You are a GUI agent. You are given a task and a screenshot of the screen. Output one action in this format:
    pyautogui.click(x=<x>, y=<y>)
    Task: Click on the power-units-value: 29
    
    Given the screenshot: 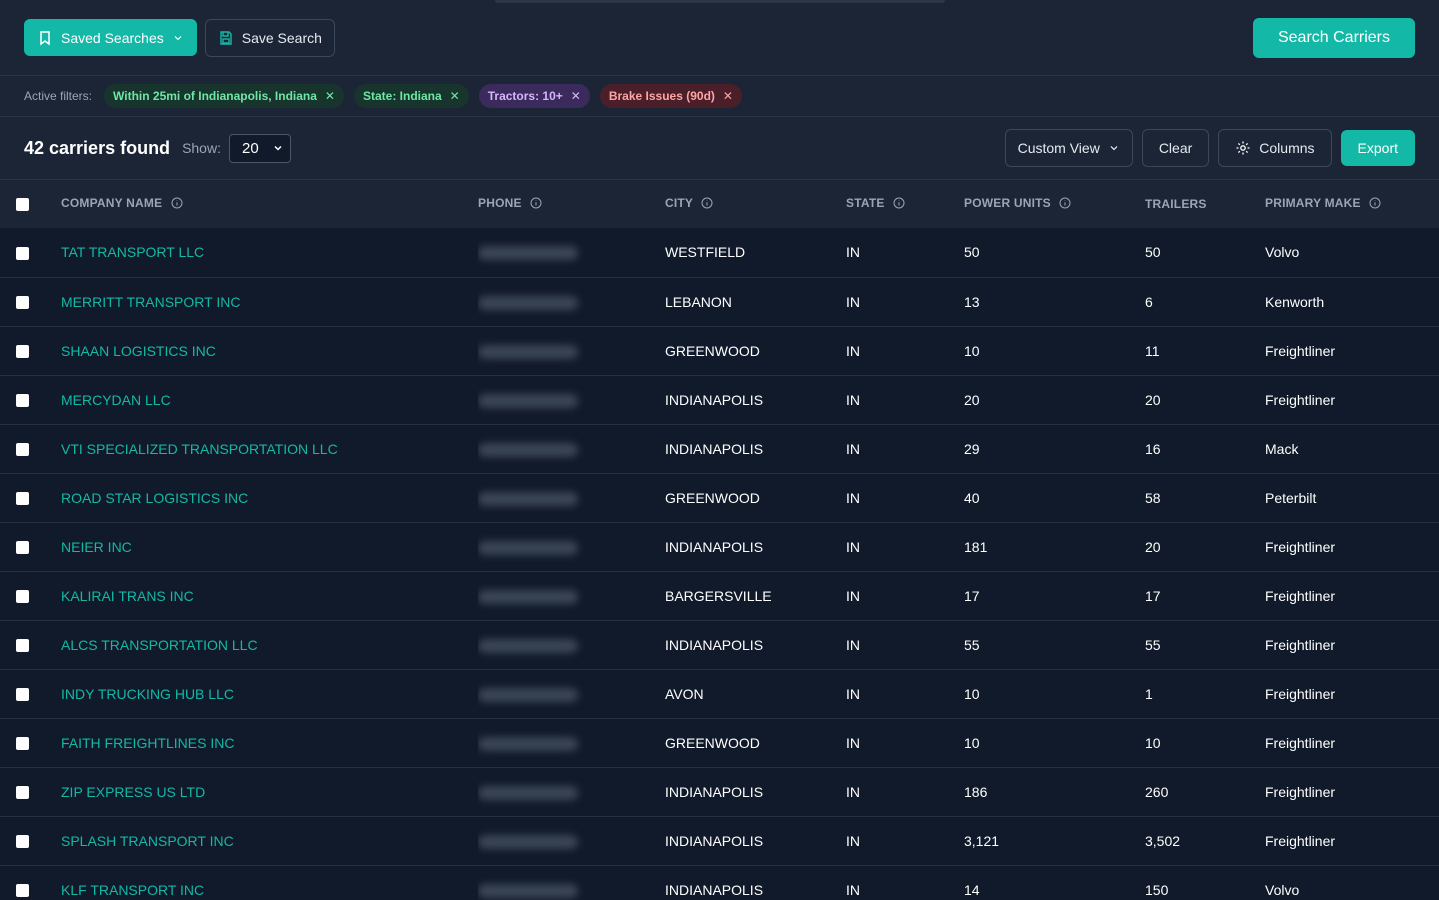 What is the action you would take?
    pyautogui.click(x=972, y=448)
    